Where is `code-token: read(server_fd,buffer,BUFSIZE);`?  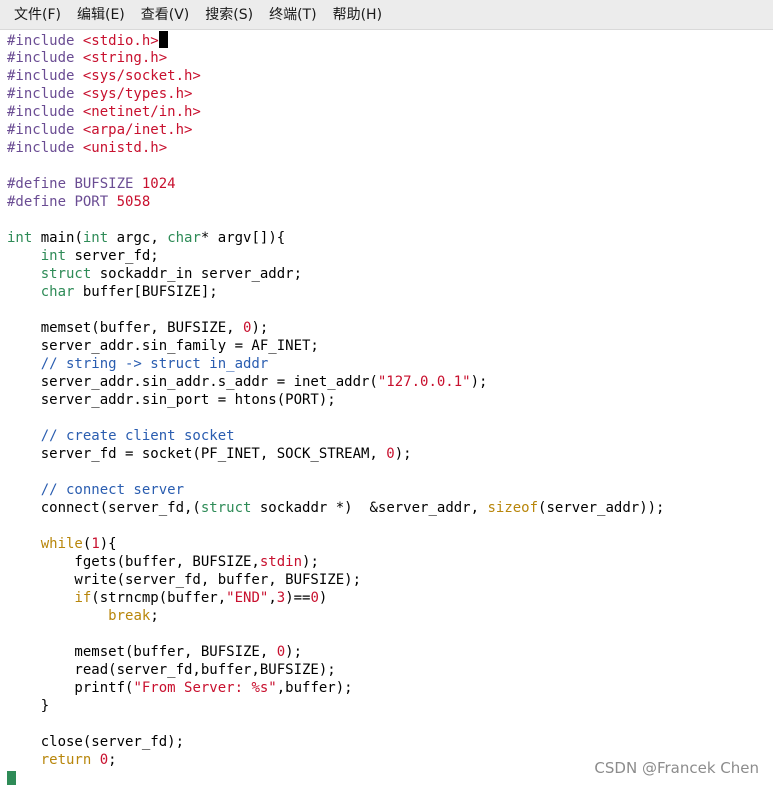 code-token: read(server_fd,buffer,BUFSIZE); is located at coordinates (171, 670).